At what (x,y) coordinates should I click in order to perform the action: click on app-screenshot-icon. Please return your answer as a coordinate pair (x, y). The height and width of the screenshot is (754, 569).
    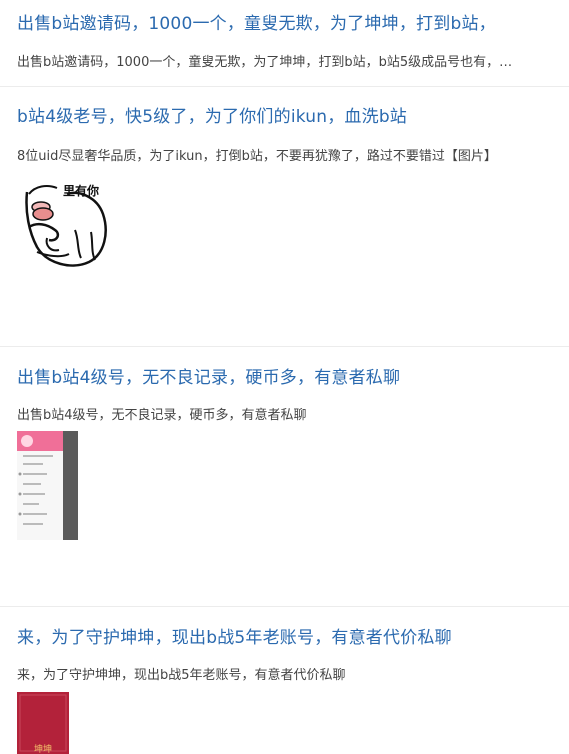
    Looking at the image, I should click on (47, 485).